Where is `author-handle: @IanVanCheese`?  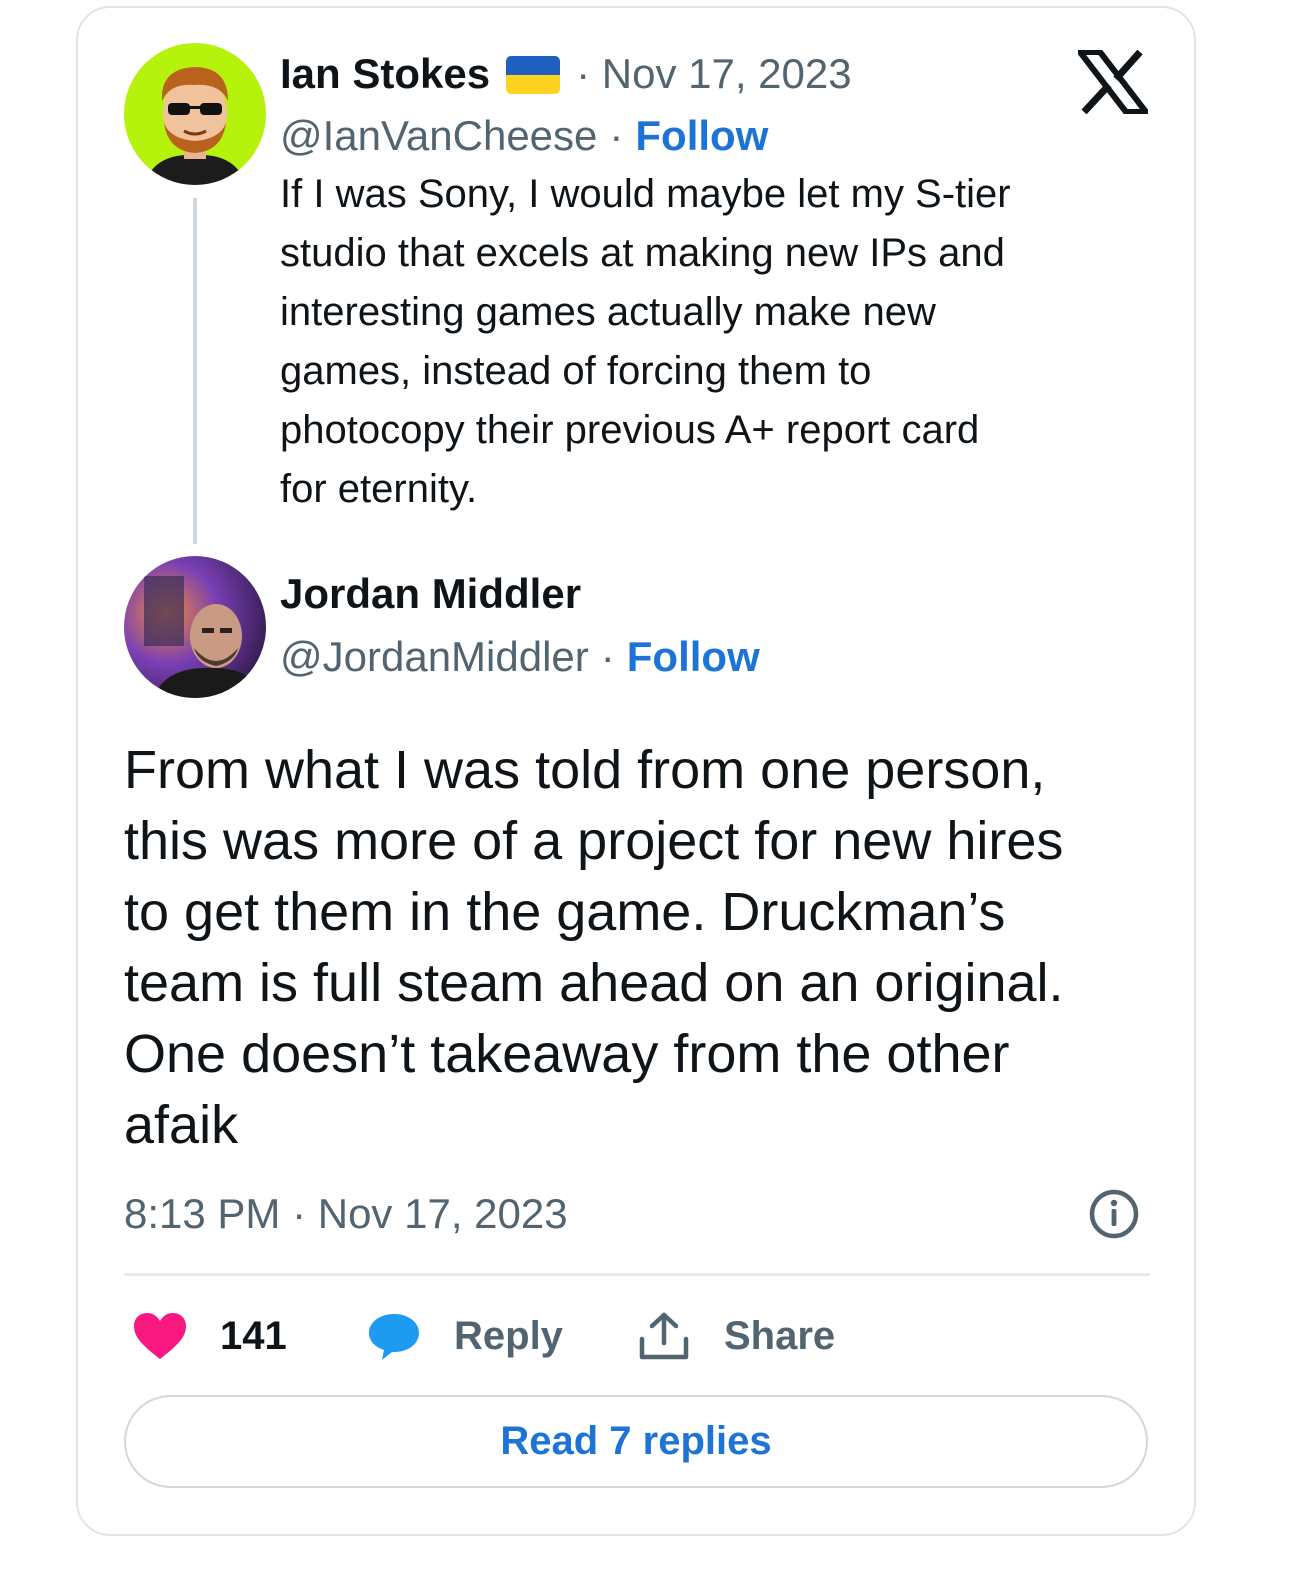
author-handle: @IanVanCheese is located at coordinates (438, 136).